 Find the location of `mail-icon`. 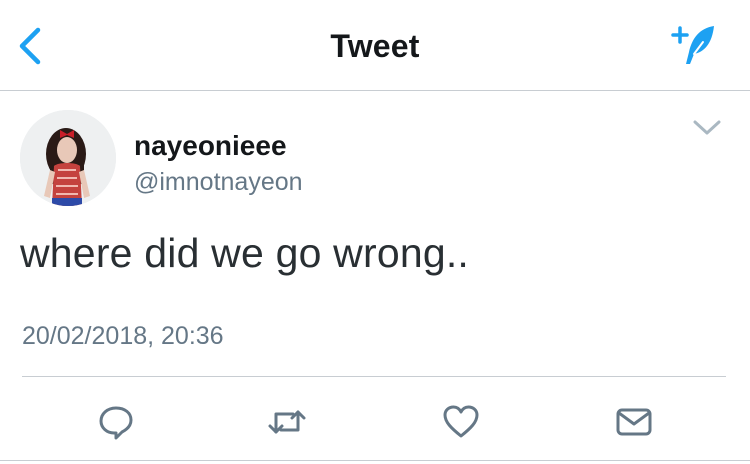

mail-icon is located at coordinates (634, 422).